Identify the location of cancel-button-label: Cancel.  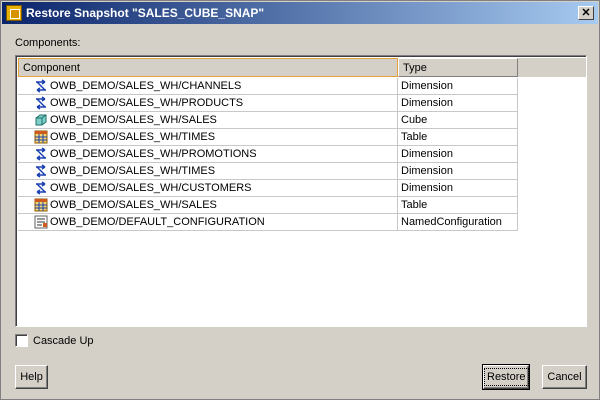
(564, 377).